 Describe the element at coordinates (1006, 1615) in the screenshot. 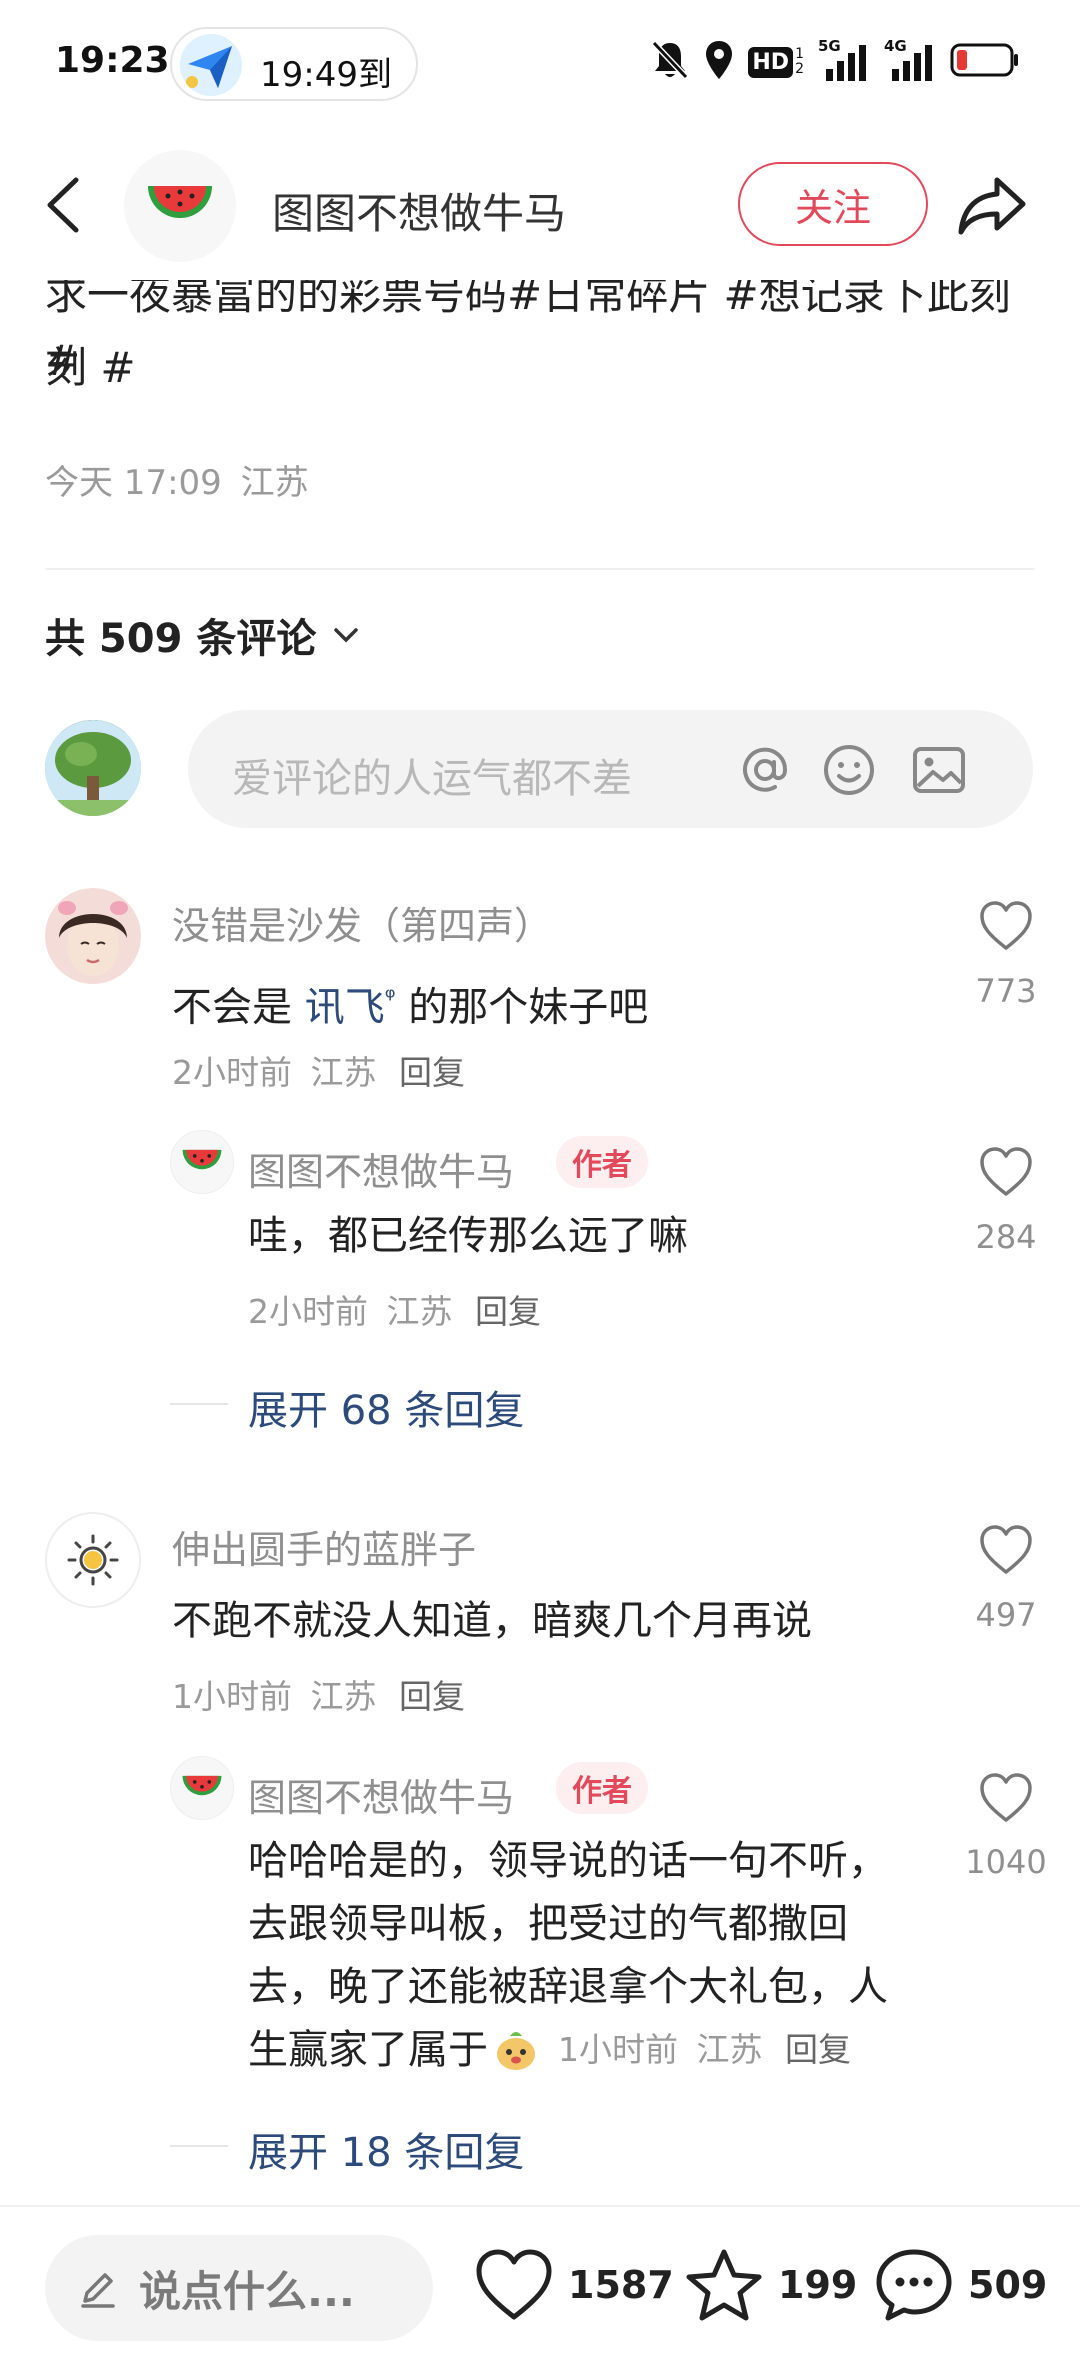

I see `like-count: 497` at that location.